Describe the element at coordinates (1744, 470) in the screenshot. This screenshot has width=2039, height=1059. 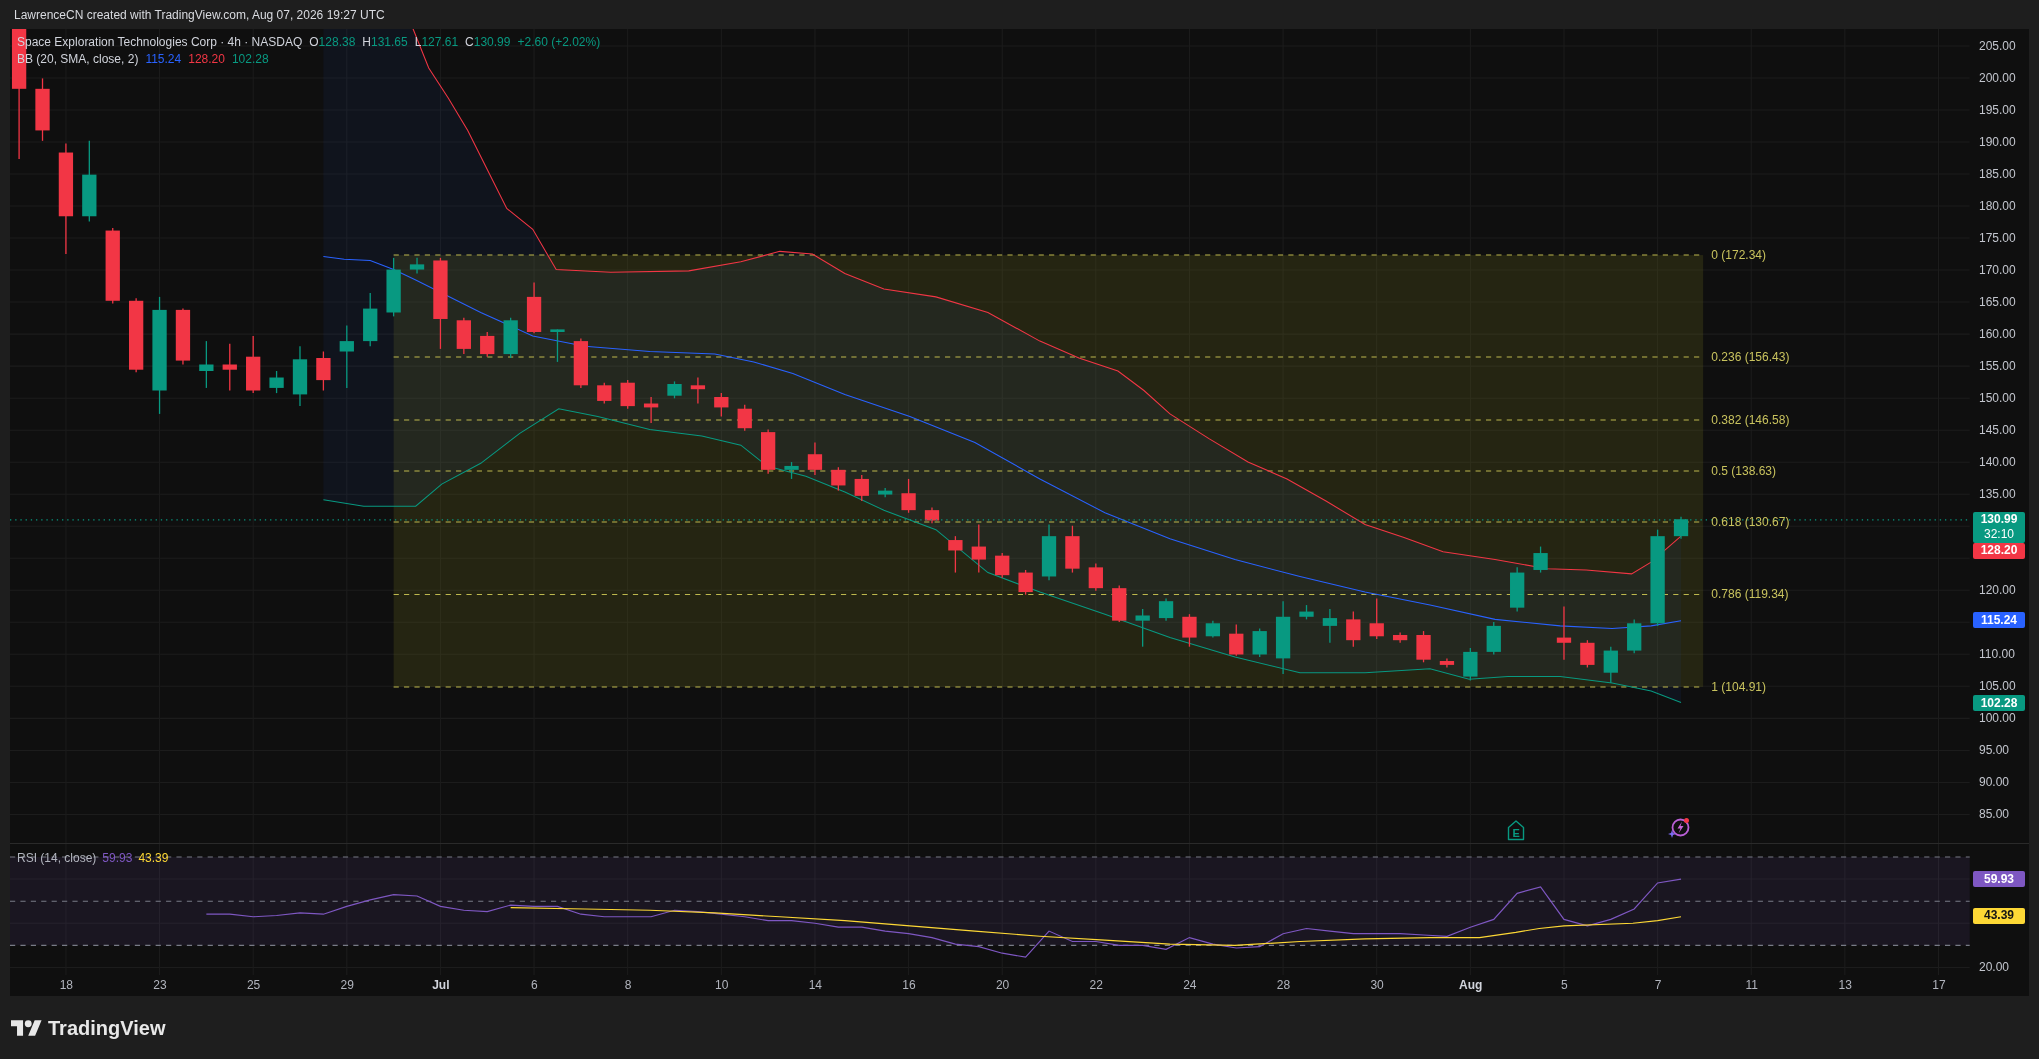
I see `fib-level-label: 0.5 (138.63)` at that location.